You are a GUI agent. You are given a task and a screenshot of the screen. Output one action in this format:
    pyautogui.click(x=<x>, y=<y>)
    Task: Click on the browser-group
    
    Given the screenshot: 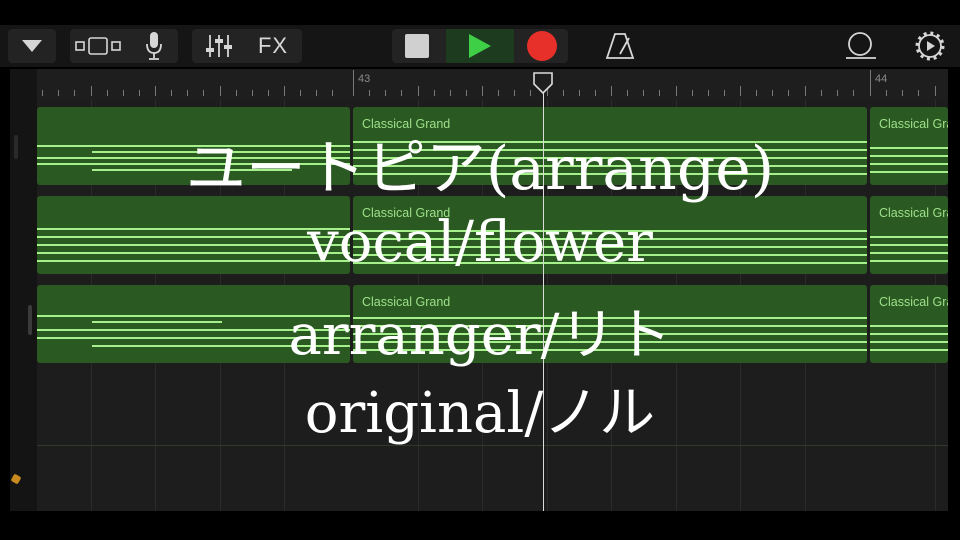 What is the action you would take?
    pyautogui.click(x=32, y=46)
    